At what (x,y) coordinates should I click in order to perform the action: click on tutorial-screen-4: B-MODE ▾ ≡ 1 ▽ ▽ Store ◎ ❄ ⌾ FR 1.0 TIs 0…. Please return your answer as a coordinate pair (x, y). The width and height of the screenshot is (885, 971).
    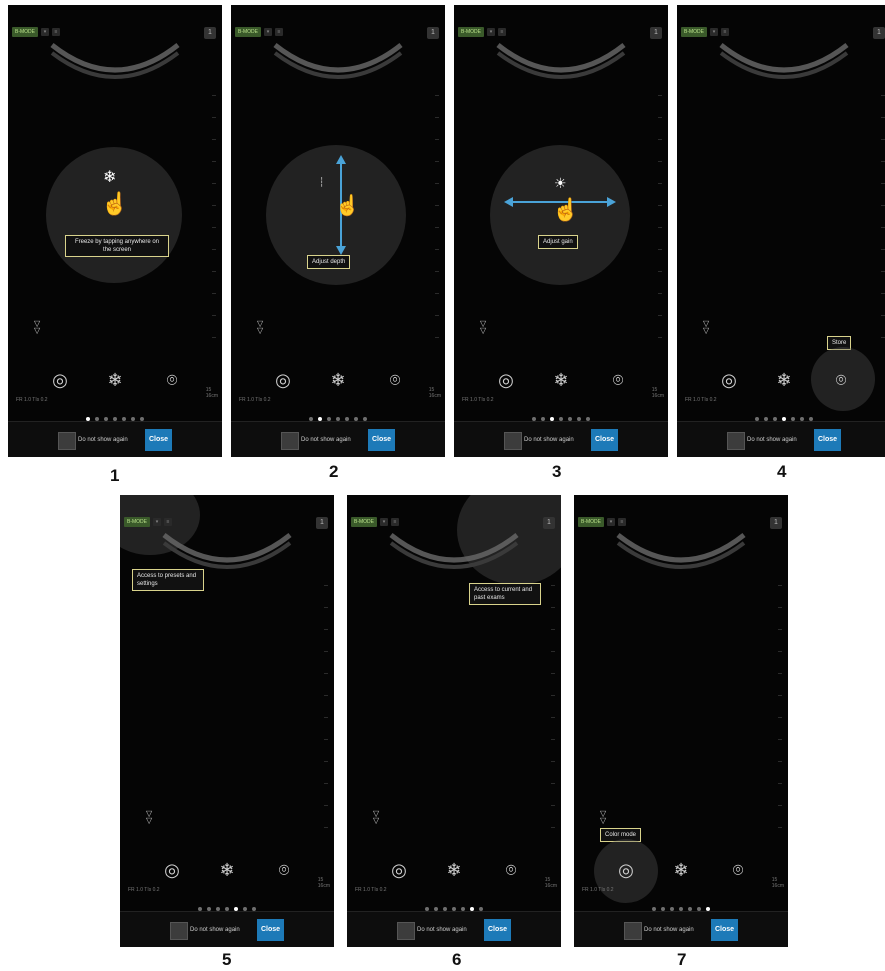
    Looking at the image, I should click on (781, 231).